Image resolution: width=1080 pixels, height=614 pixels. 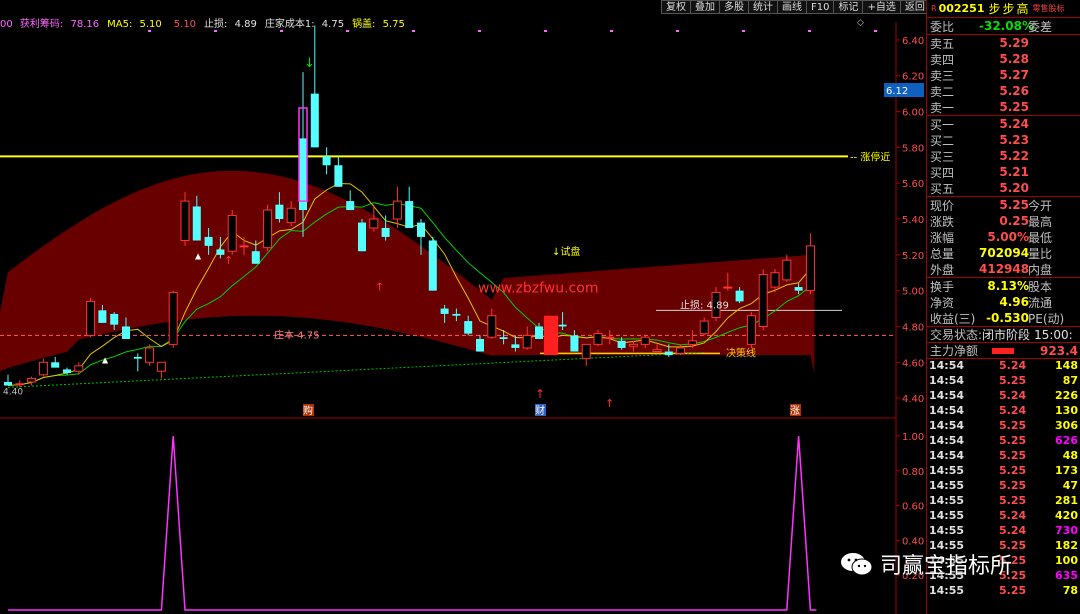 I want to click on toolbar-button: 标记, so click(x=848, y=7).